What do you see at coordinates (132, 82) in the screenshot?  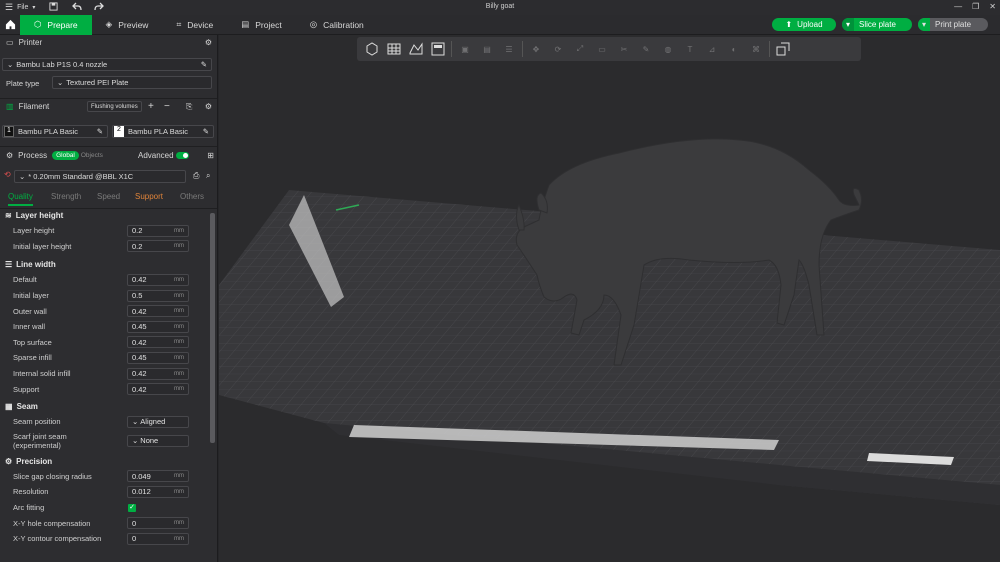 I see `plate-type-select: ⌄ Textured PEI Plate` at bounding box center [132, 82].